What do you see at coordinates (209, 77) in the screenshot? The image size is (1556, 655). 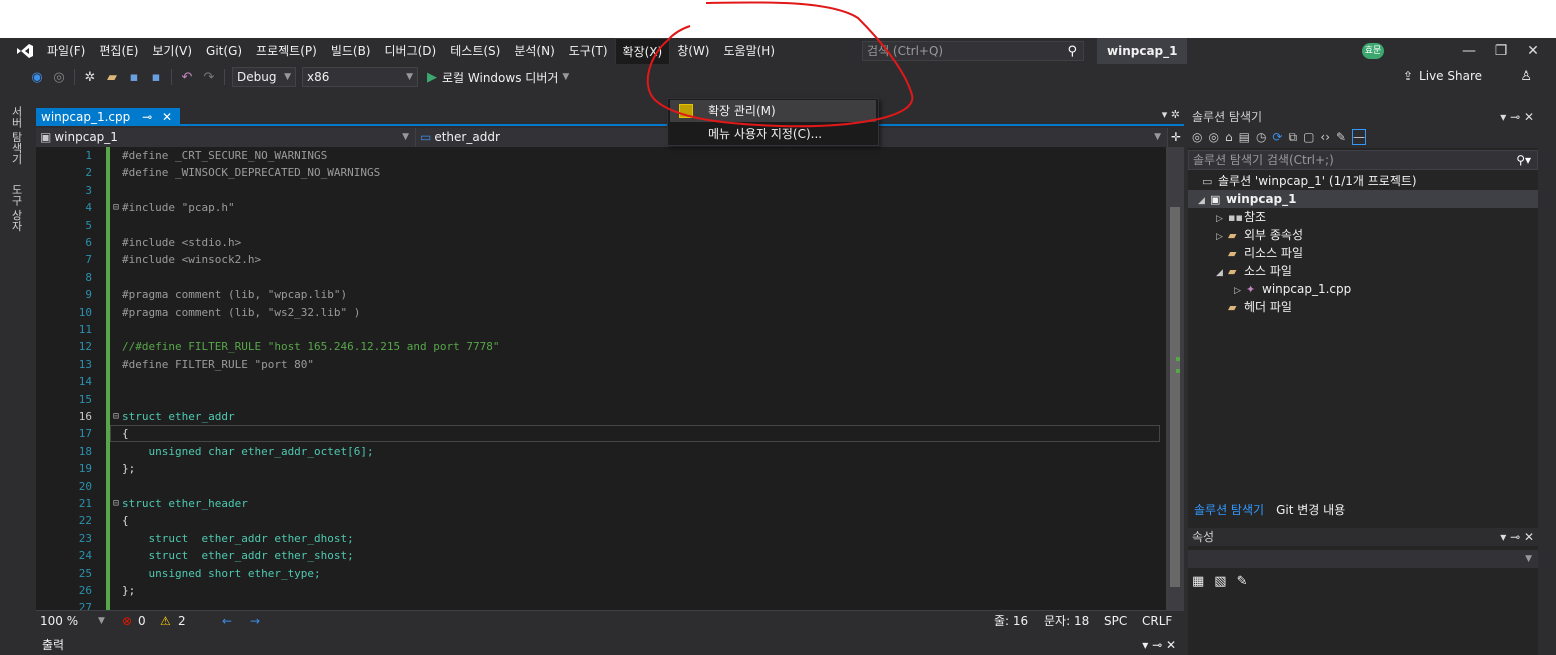 I see `redo-icon: ↷` at bounding box center [209, 77].